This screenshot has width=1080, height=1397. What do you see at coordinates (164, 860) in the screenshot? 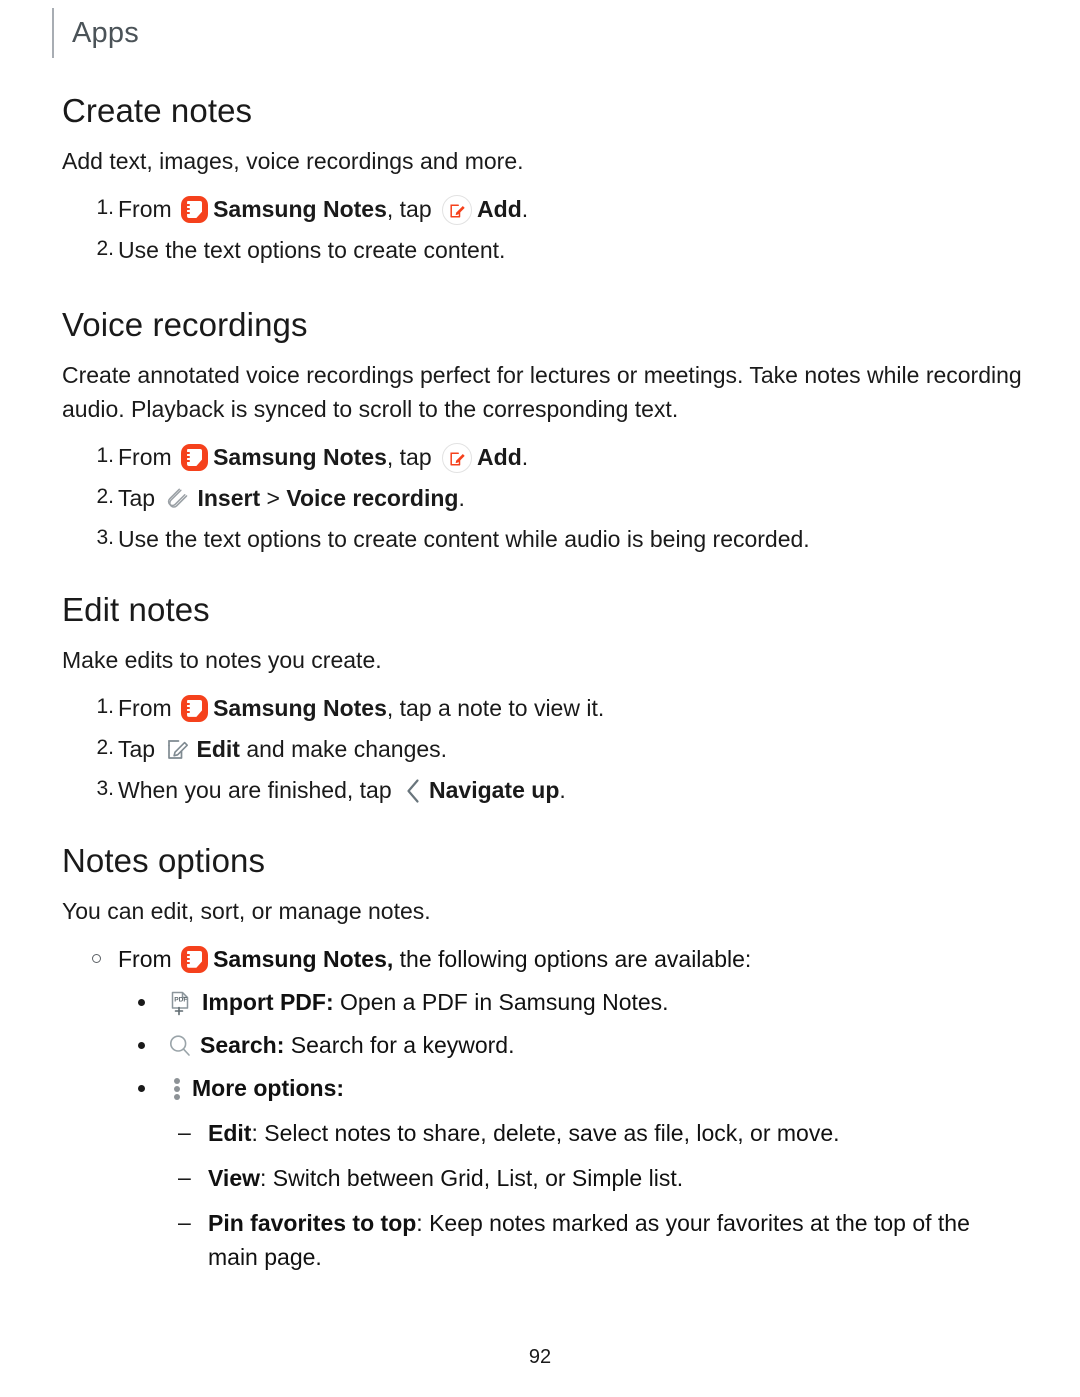
I see `page-title: Notes options` at bounding box center [164, 860].